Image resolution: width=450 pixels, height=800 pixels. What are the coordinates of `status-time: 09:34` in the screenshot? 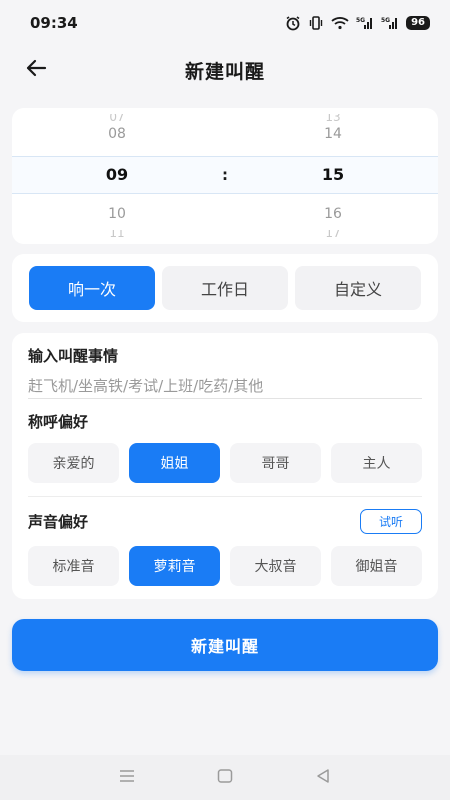 It's located at (54, 23).